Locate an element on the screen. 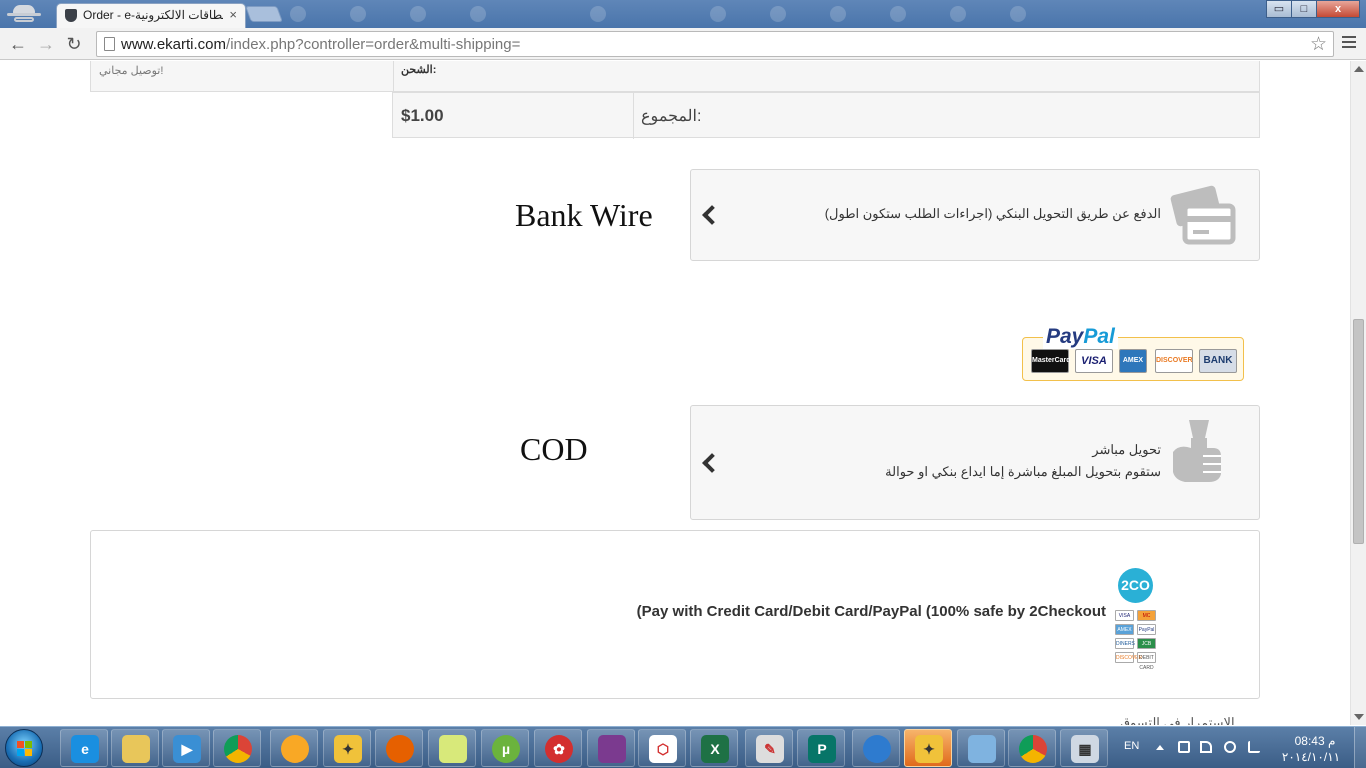 This screenshot has width=1366, height=768. new-tab-button is located at coordinates (264, 14).